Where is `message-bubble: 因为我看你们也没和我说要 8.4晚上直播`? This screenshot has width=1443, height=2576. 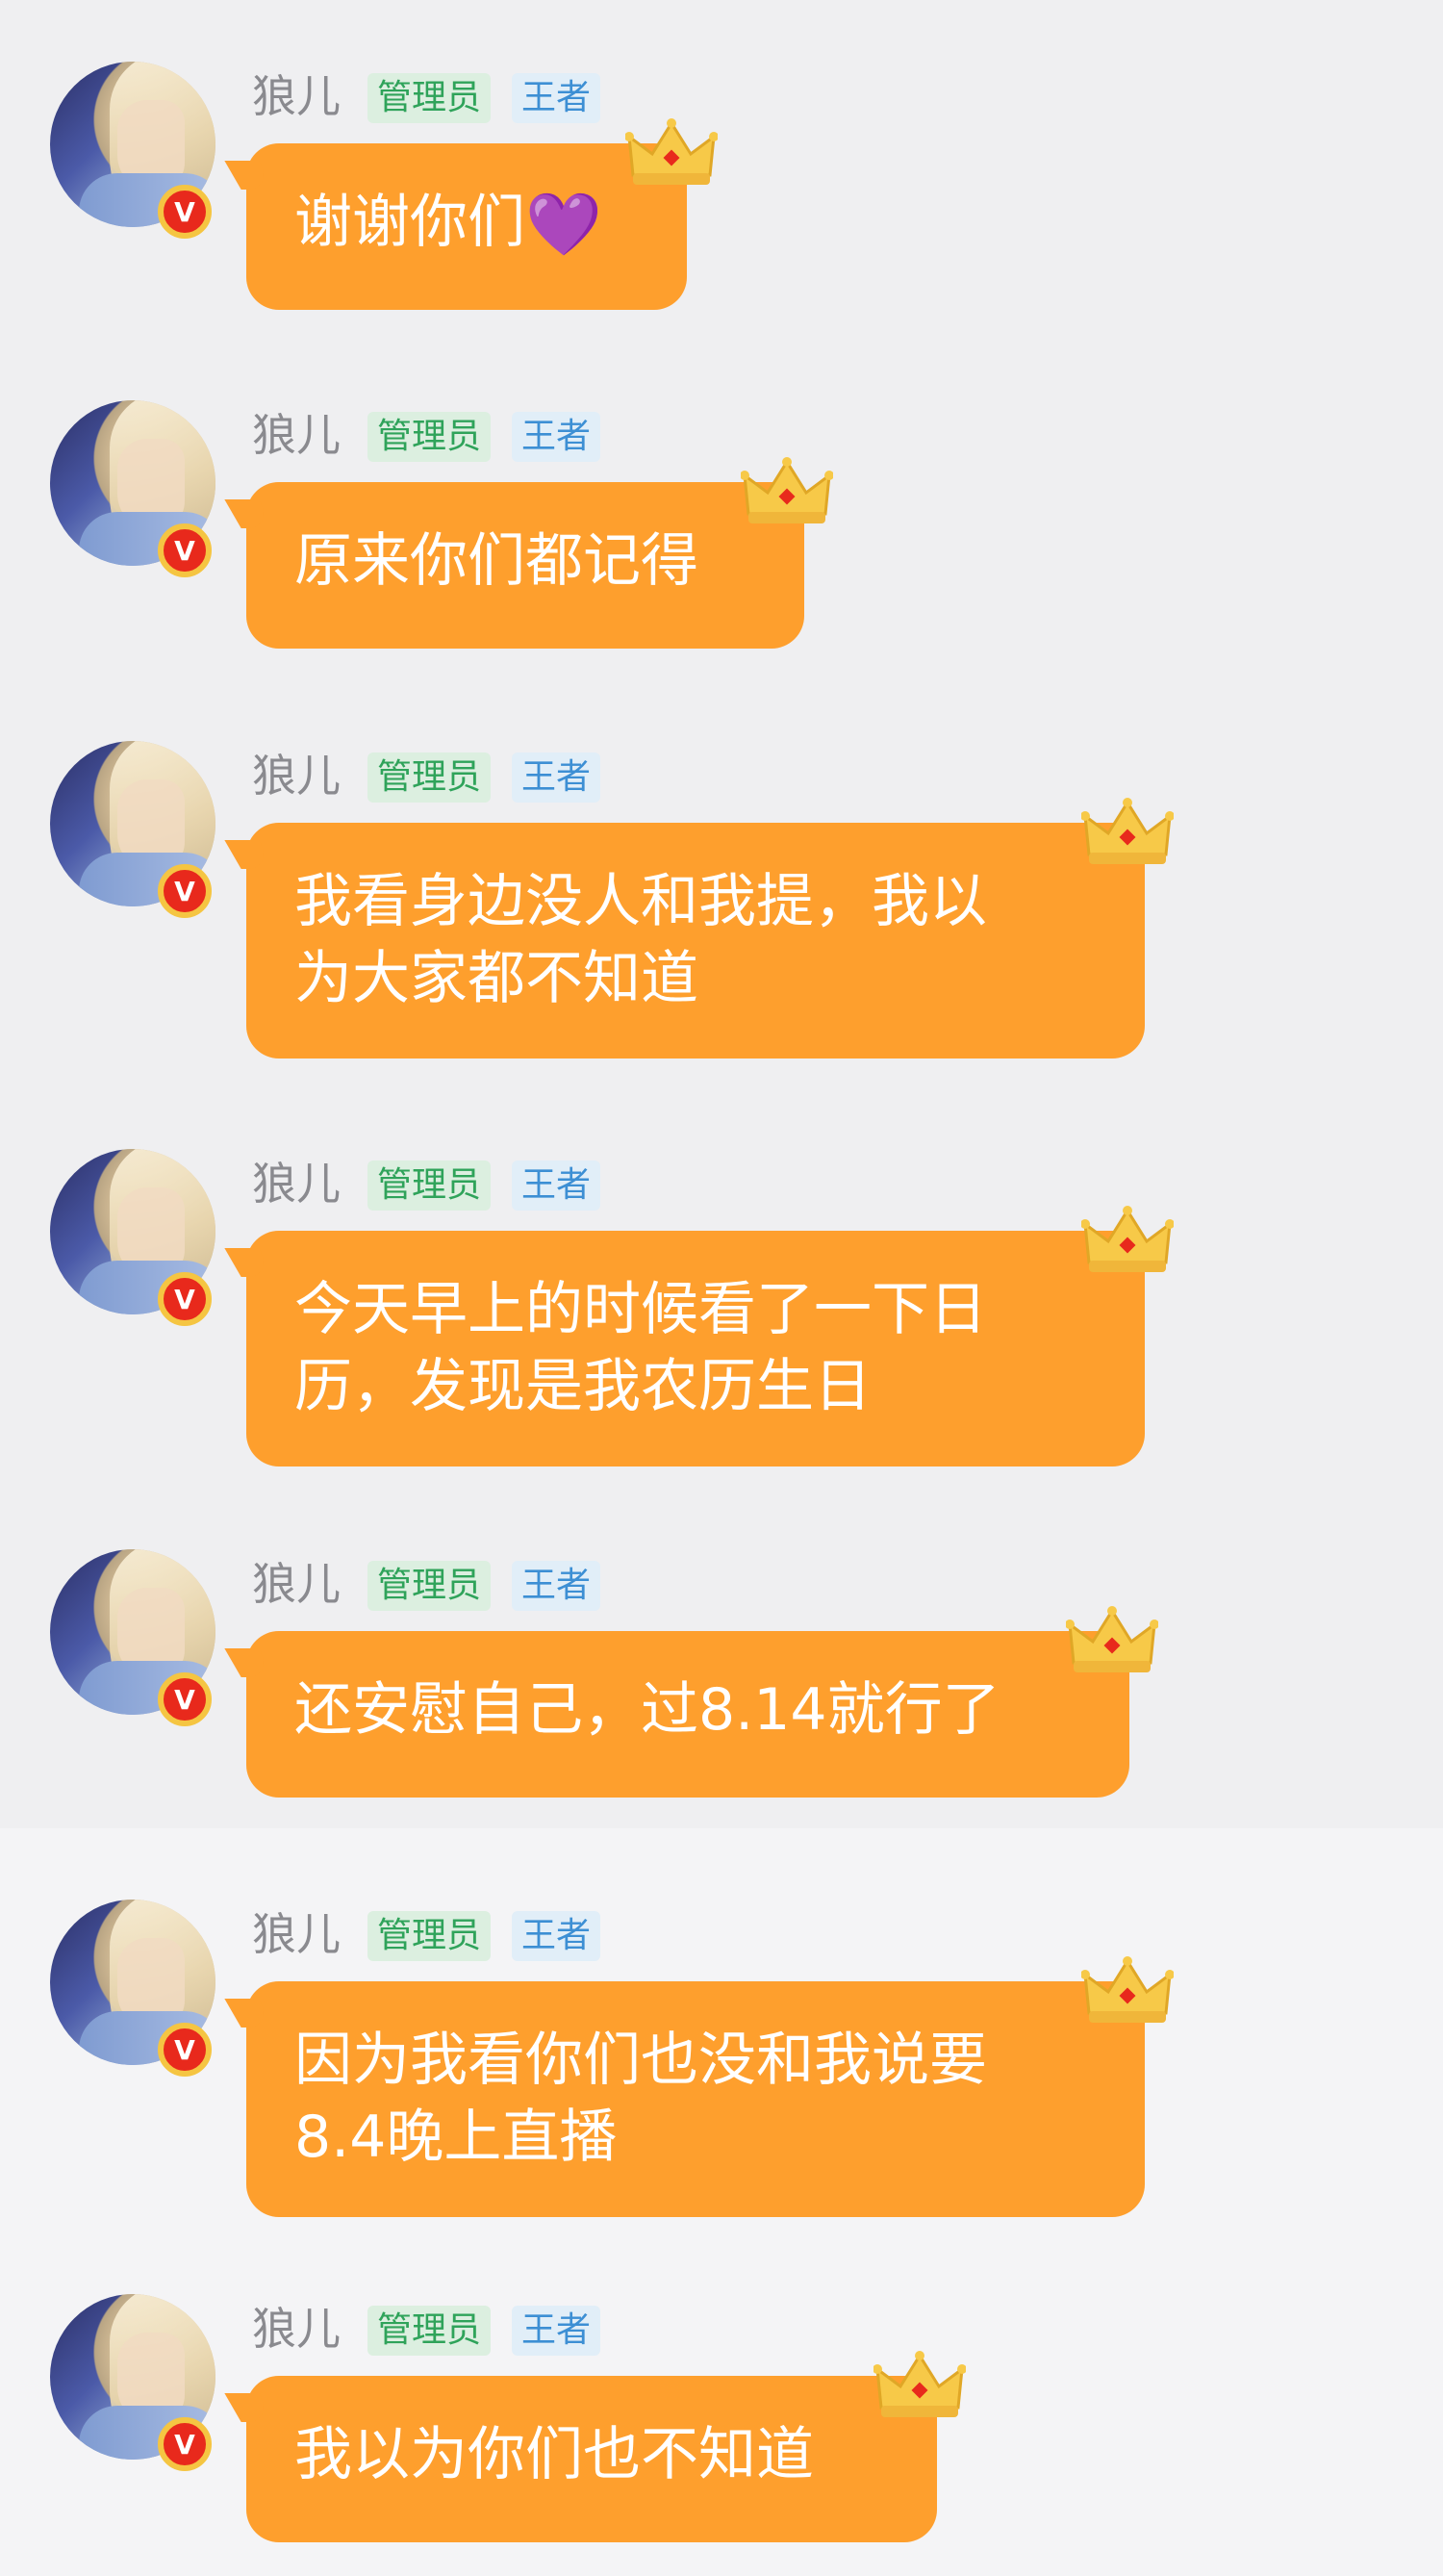 message-bubble: 因为我看你们也没和我说要 8.4晚上直播 is located at coordinates (695, 2099).